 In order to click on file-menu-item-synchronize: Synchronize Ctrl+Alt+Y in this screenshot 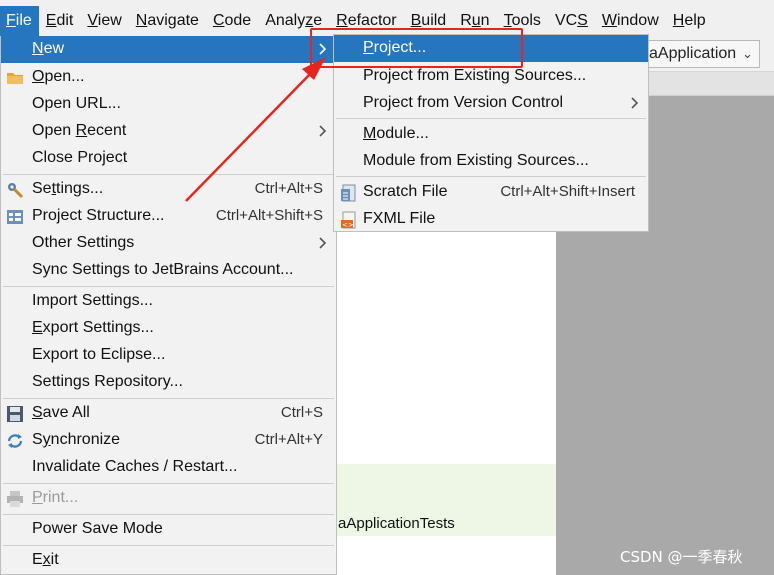, I will do `click(168, 440)`.